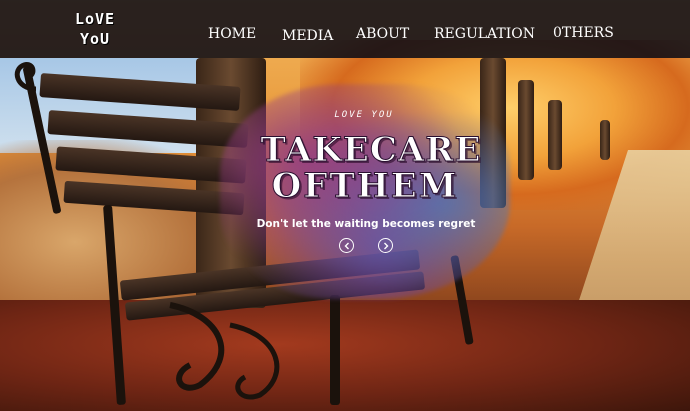 Image resolution: width=690 pixels, height=411 pixels. What do you see at coordinates (371, 150) in the screenshot?
I see `hero-title-line-1: TAKECARE` at bounding box center [371, 150].